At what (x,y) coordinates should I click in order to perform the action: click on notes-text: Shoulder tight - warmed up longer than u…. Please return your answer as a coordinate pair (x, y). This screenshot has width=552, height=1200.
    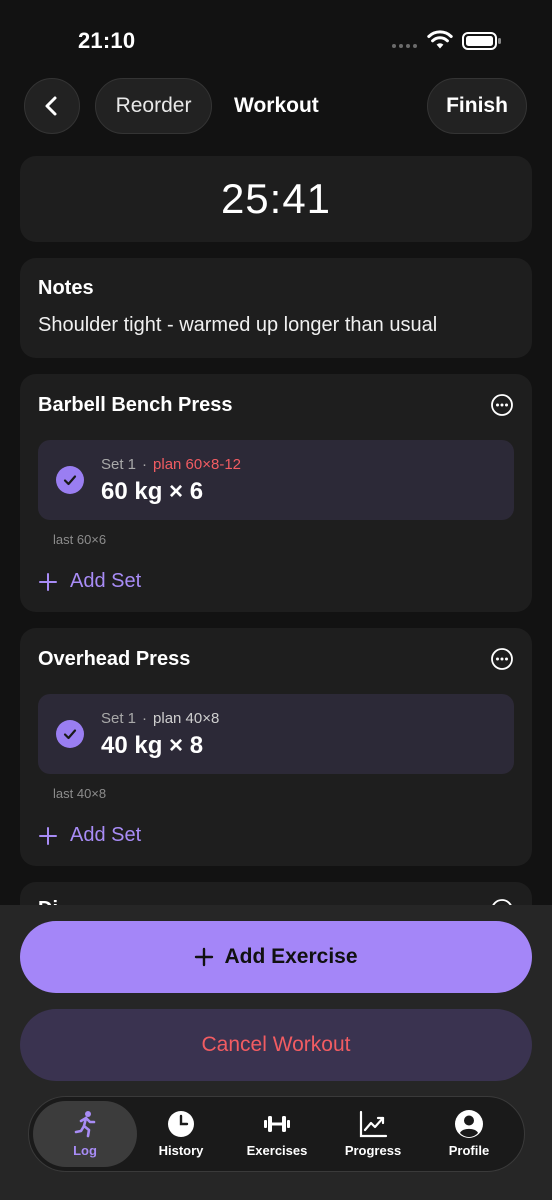
    Looking at the image, I should click on (238, 325).